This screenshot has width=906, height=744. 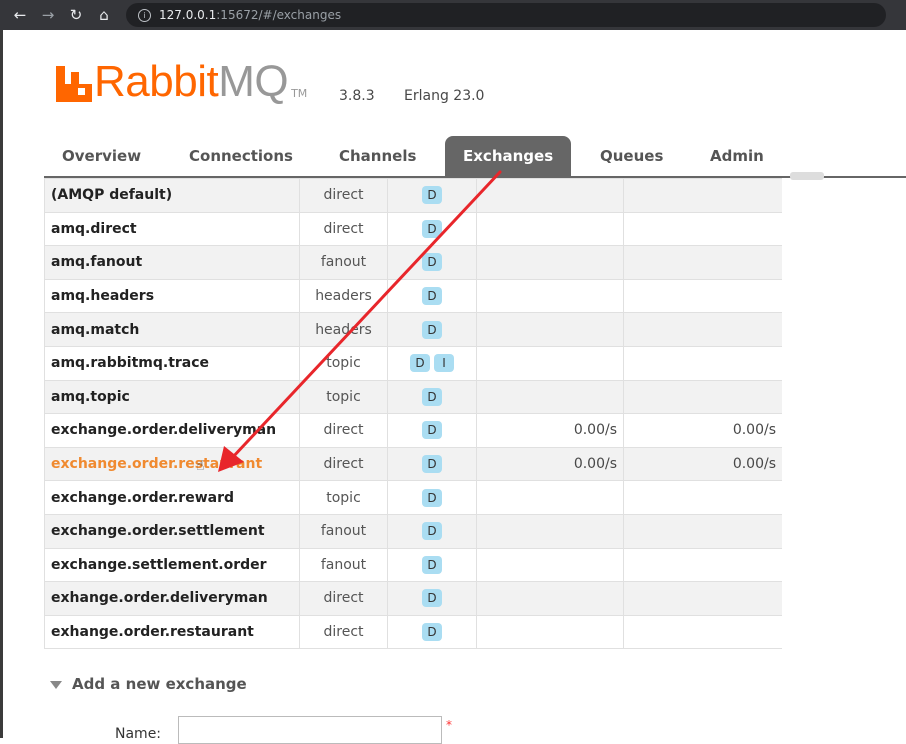 I want to click on back-arrow-icon: ←, so click(x=20, y=15).